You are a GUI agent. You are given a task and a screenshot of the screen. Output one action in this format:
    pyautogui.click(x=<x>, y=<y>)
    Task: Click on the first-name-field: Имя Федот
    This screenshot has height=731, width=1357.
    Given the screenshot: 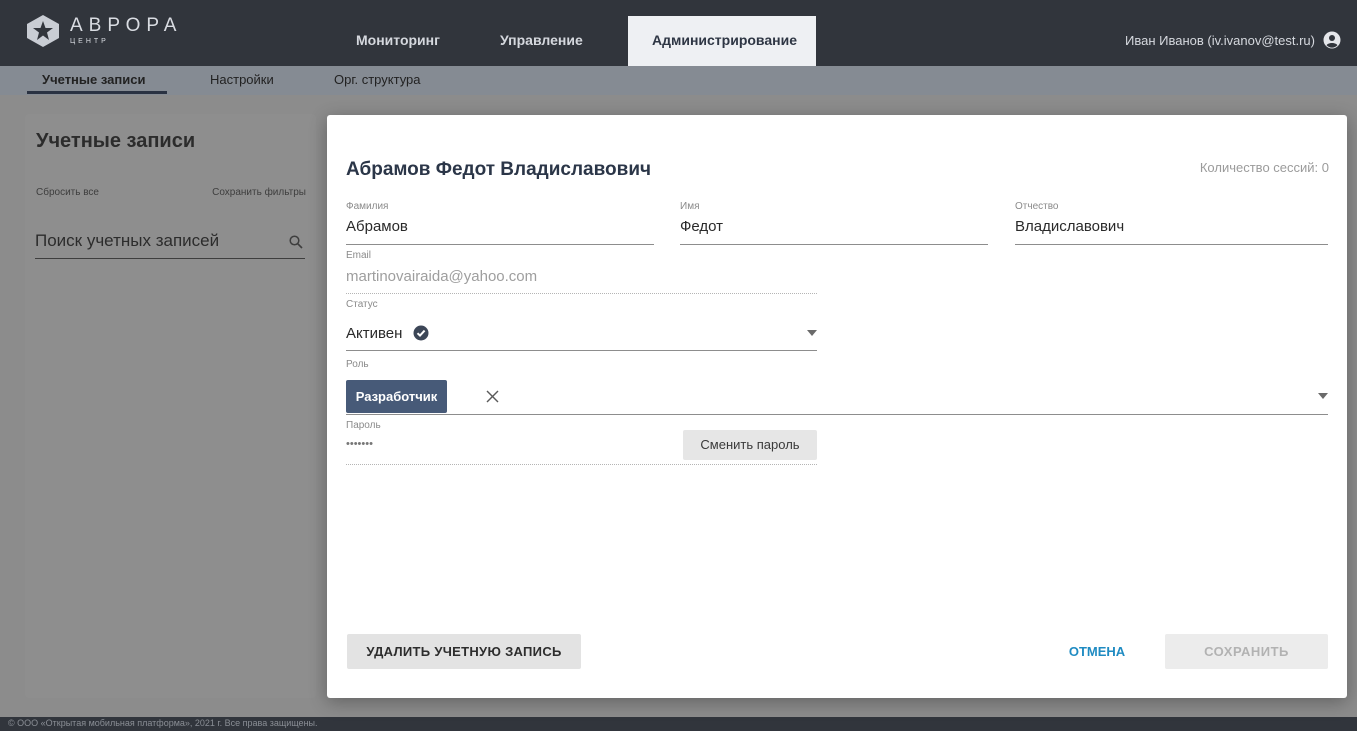 What is the action you would take?
    pyautogui.click(x=834, y=223)
    